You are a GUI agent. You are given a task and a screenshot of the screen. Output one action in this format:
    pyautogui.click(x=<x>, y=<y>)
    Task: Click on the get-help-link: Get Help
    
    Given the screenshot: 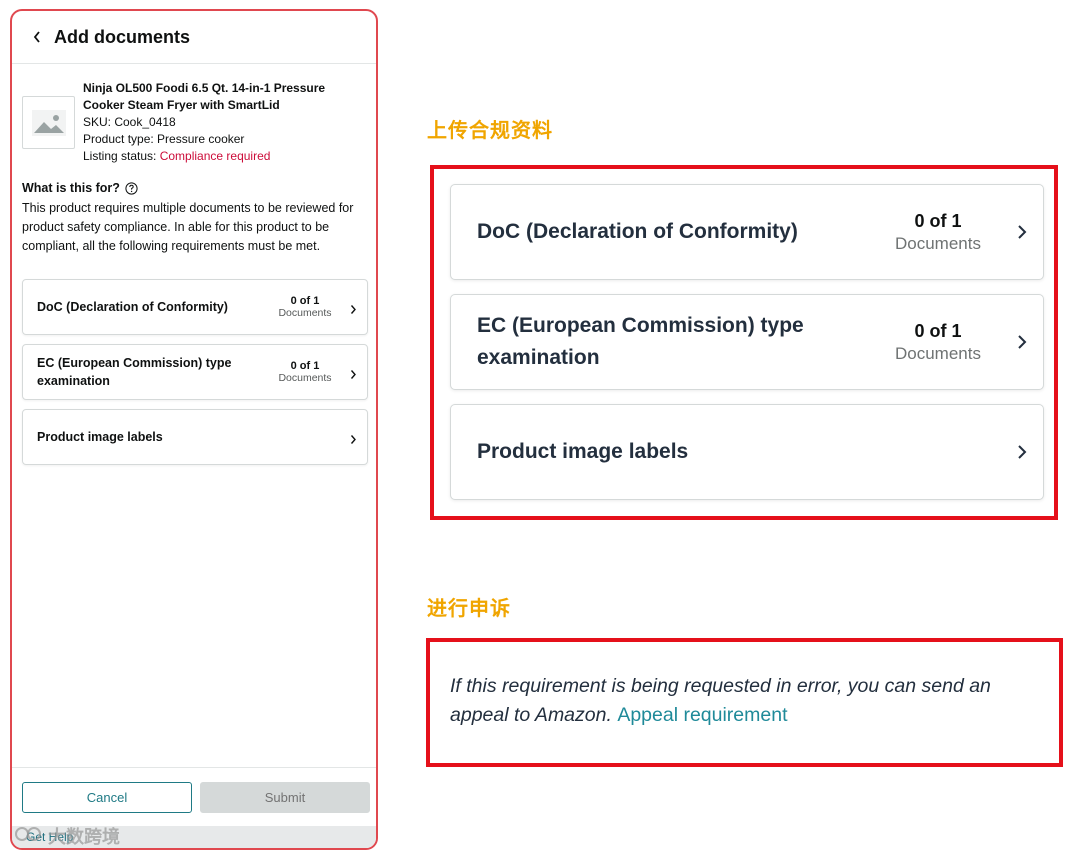 What is the action you would take?
    pyautogui.click(x=194, y=837)
    